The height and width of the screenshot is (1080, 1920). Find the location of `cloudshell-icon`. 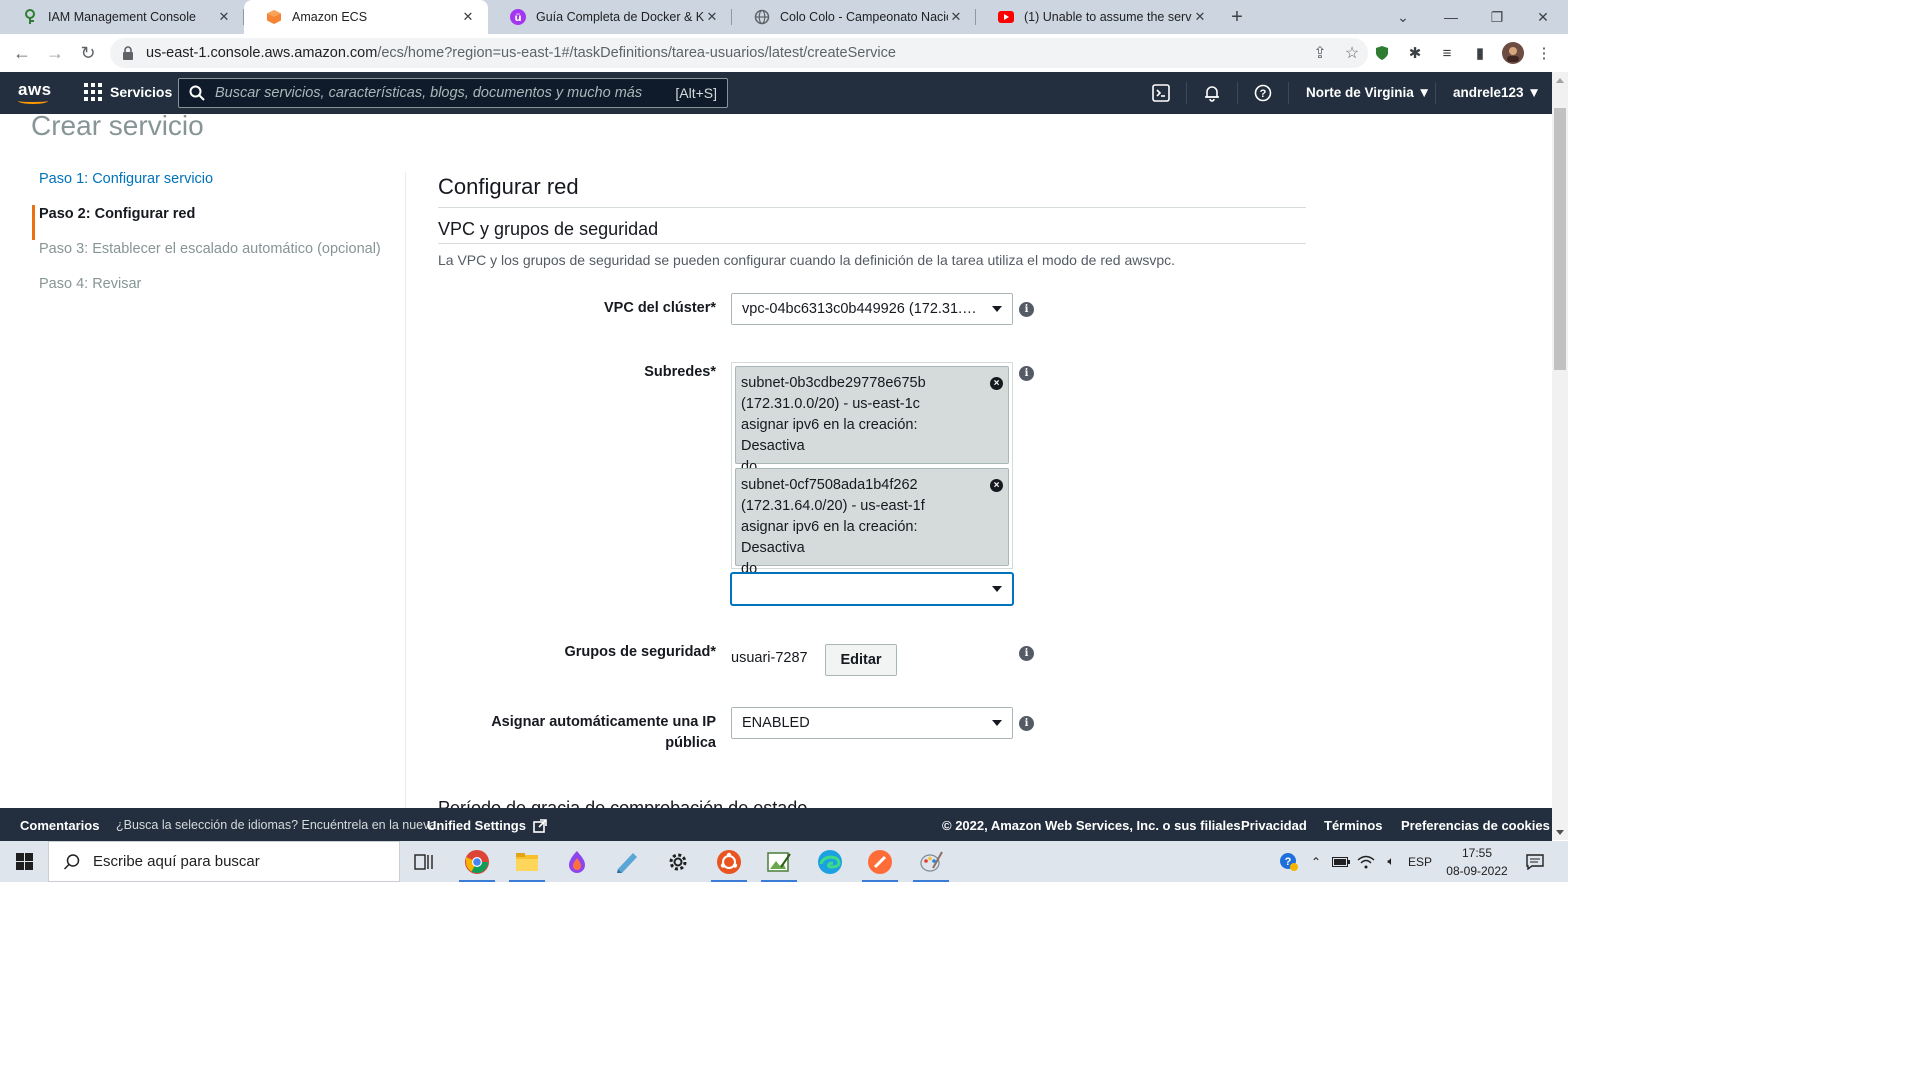

cloudshell-icon is located at coordinates (1161, 93).